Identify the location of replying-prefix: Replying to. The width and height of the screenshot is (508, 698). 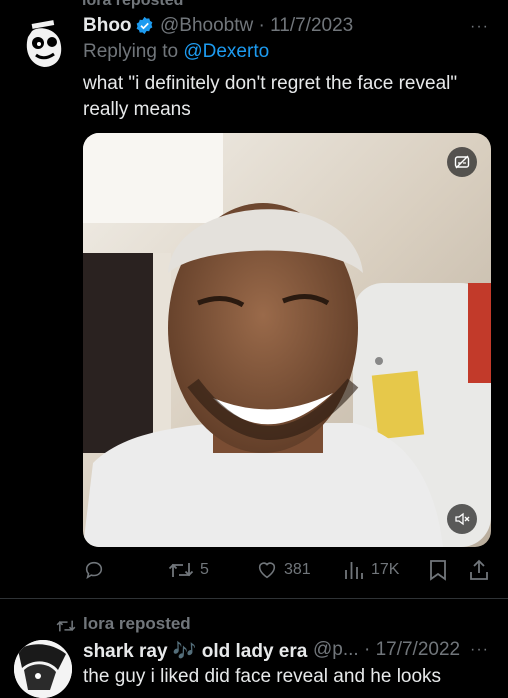
(131, 51).